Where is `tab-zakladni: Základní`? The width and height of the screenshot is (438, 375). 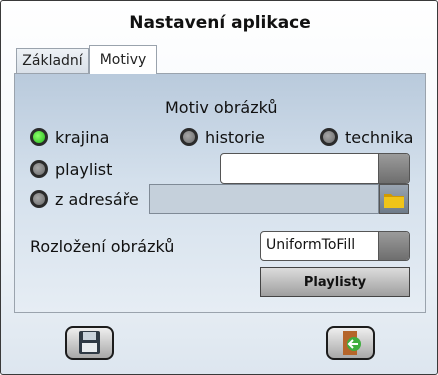 tab-zakladni: Základní is located at coordinates (52, 60).